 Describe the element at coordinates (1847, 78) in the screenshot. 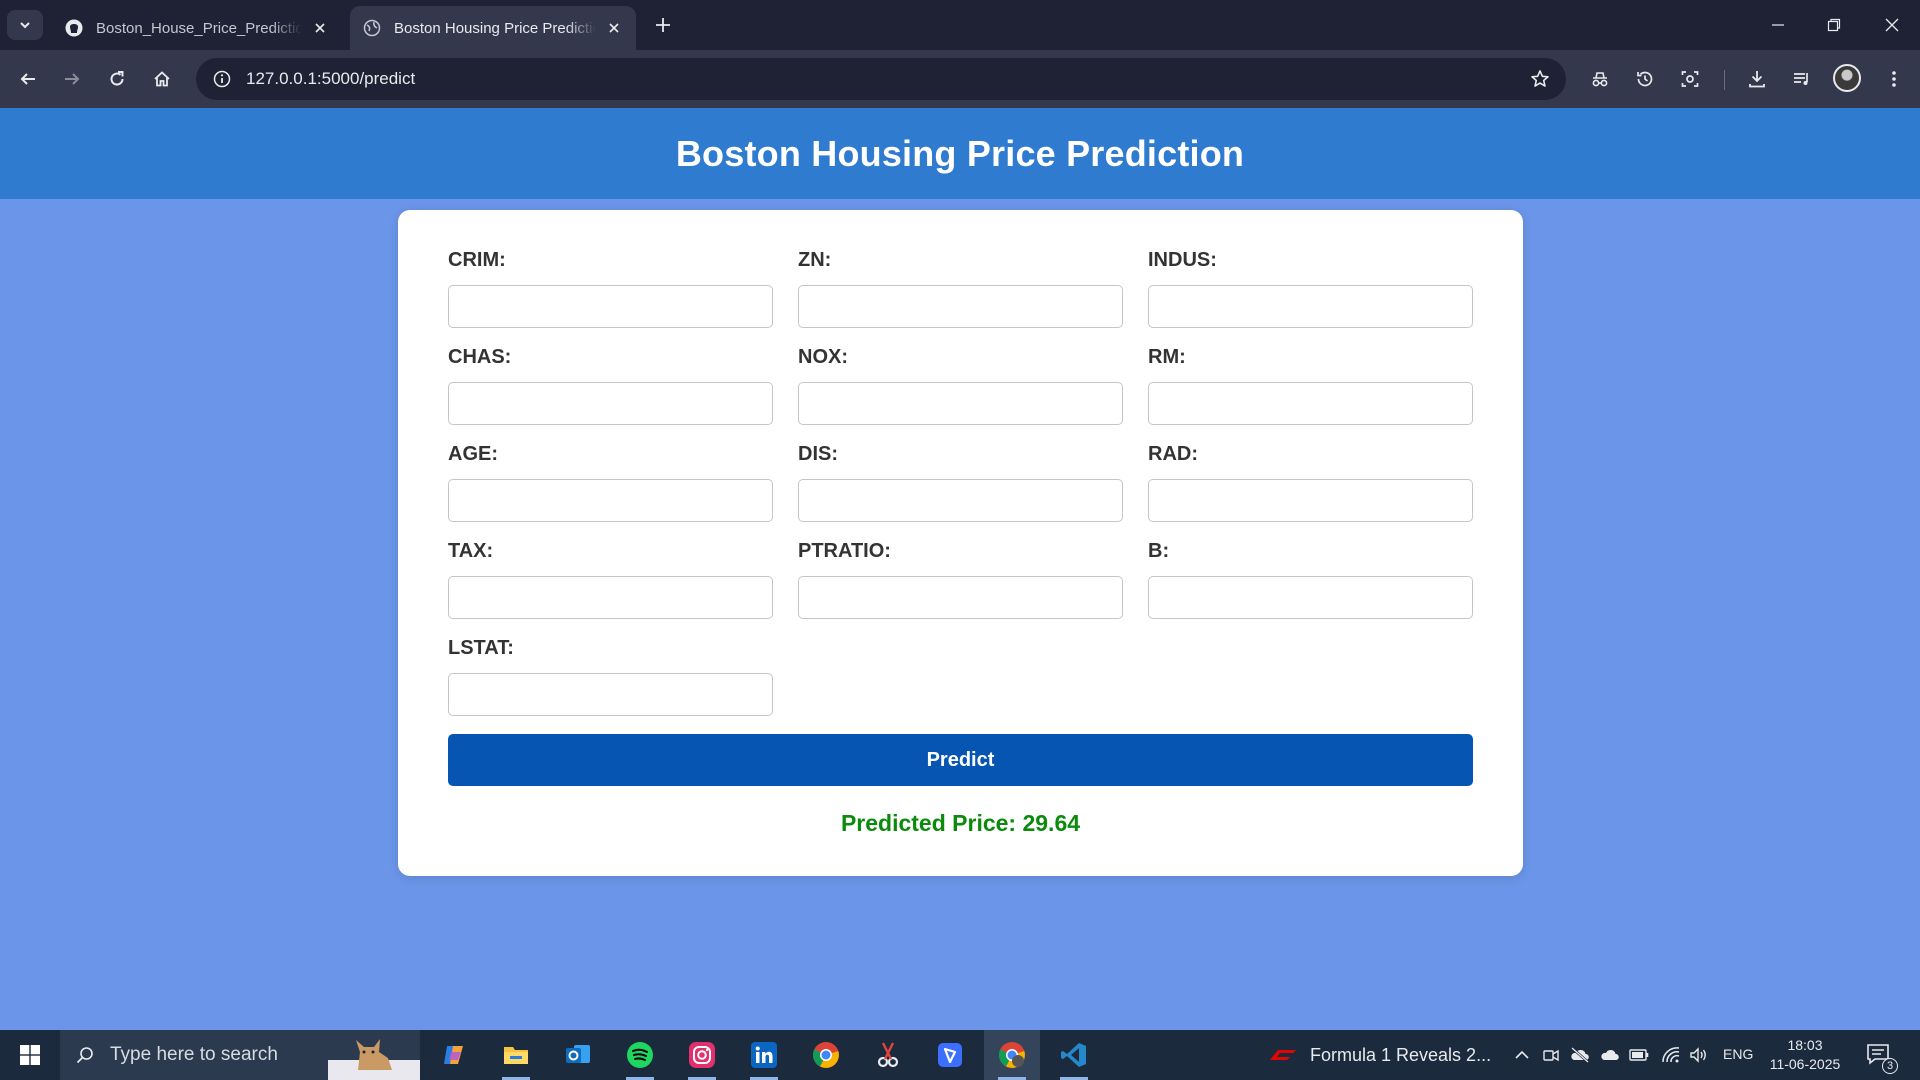

I see `profile-avatar` at that location.